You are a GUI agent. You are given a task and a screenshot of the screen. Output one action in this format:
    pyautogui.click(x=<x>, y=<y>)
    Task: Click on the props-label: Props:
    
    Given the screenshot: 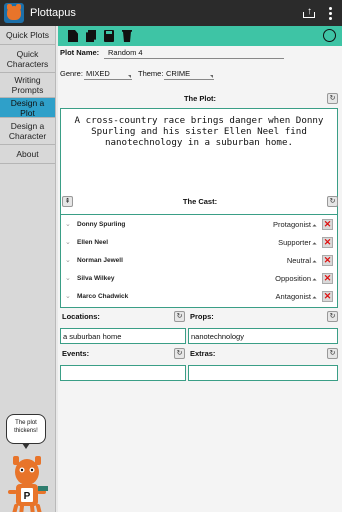 What is the action you would take?
    pyautogui.click(x=202, y=316)
    